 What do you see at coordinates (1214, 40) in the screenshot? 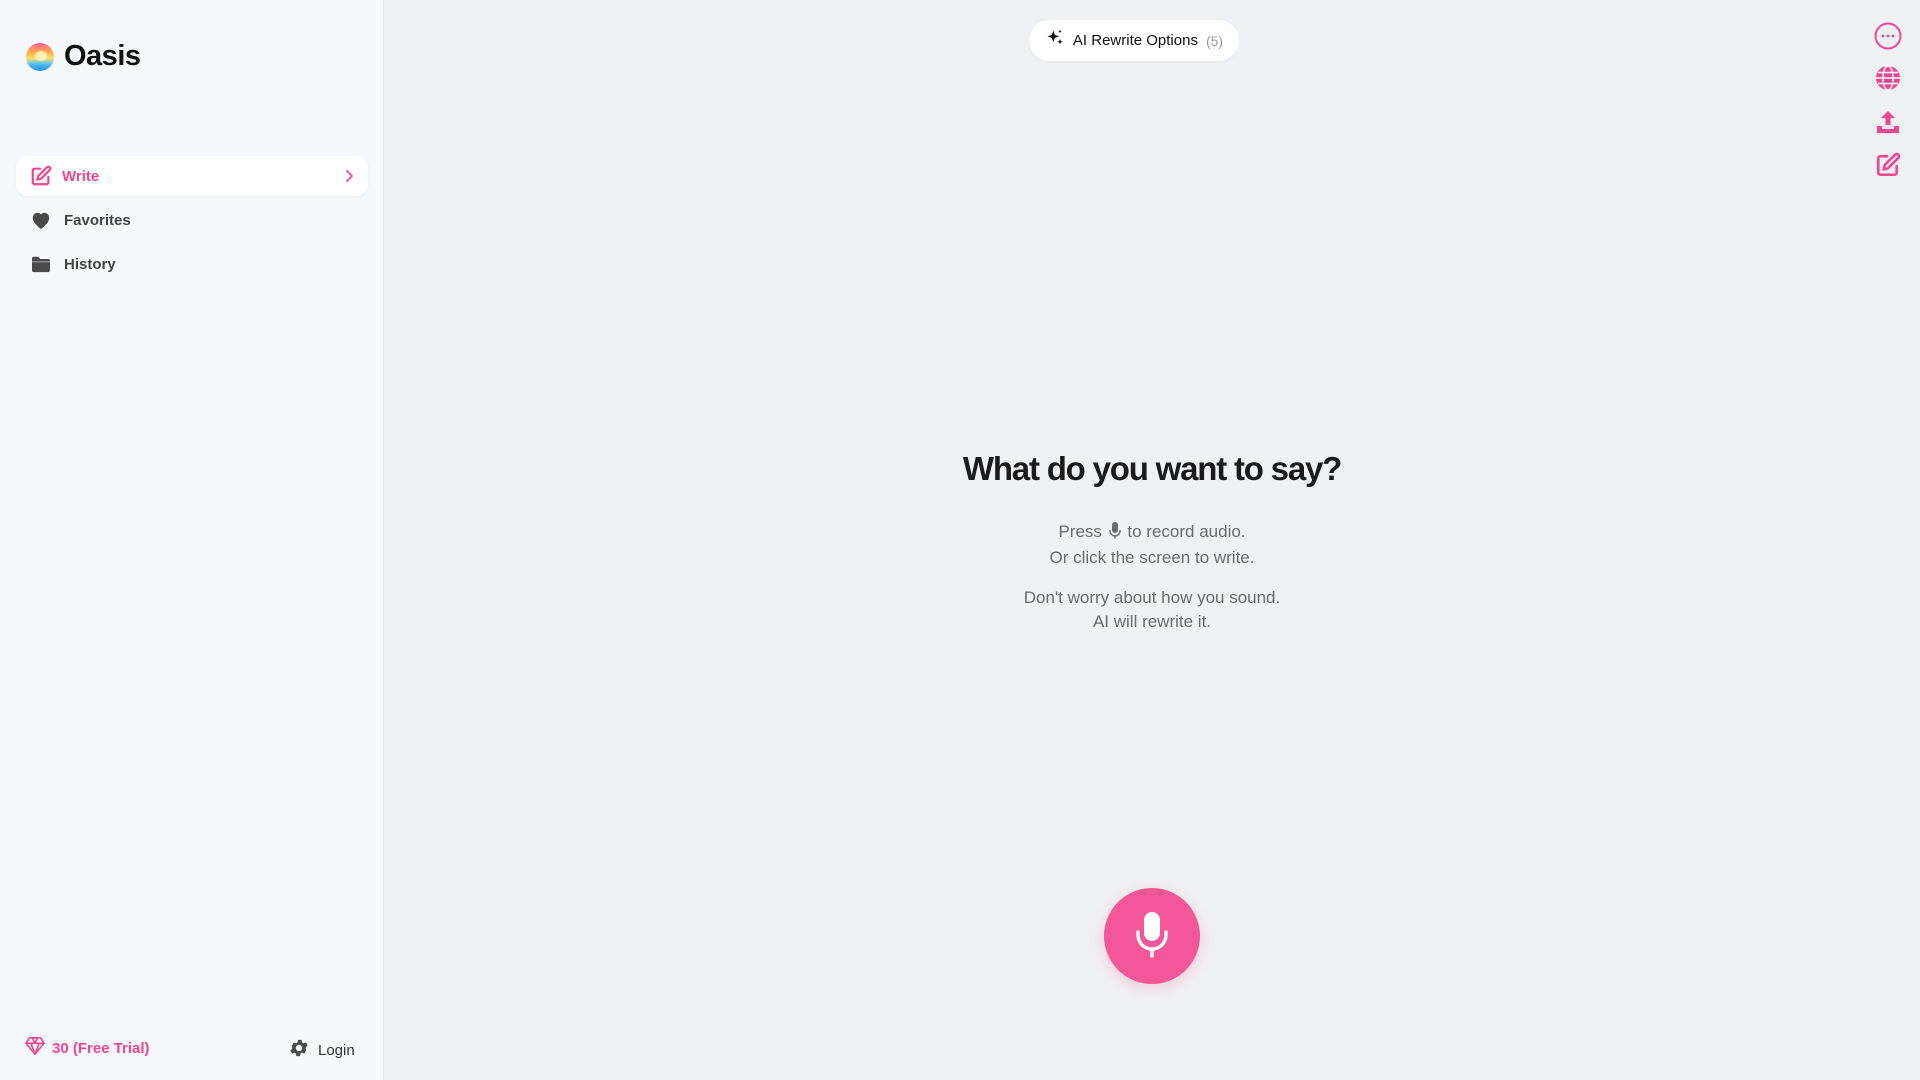
I see `ai-rewrite-count: (5)` at bounding box center [1214, 40].